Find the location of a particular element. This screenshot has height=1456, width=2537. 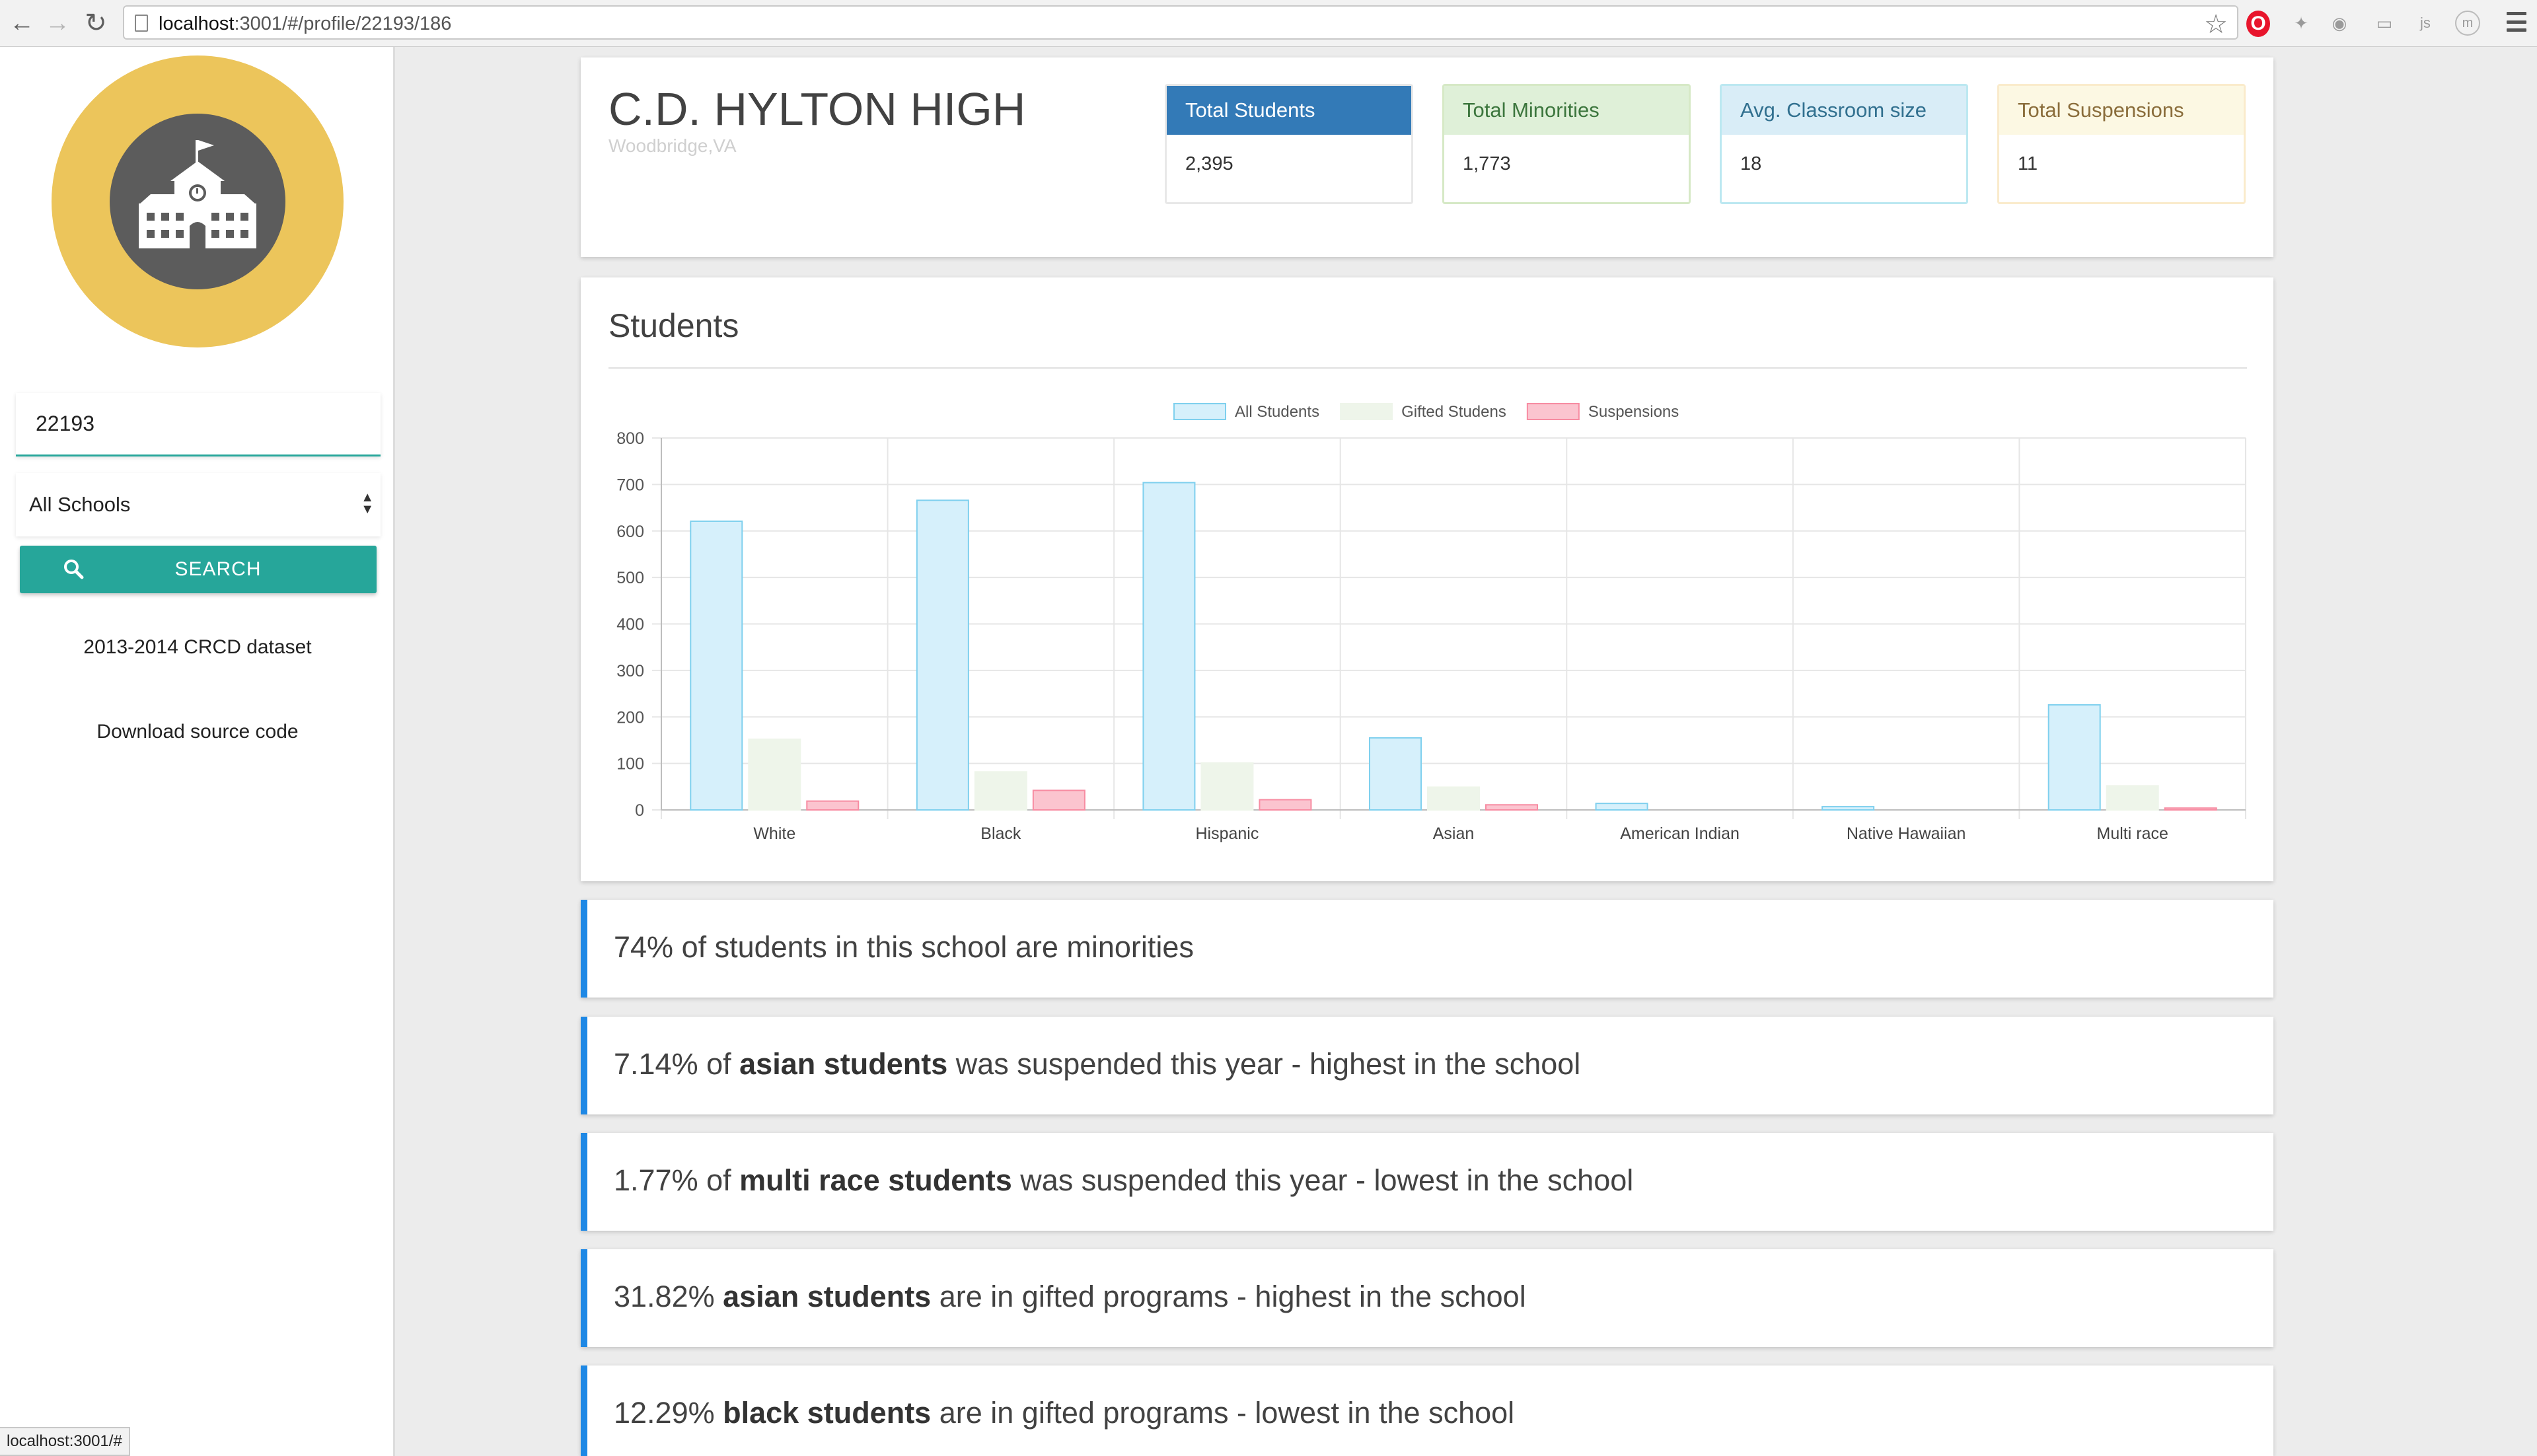

url-text: localhost:3001/#/profile/22193/186 is located at coordinates (305, 24).